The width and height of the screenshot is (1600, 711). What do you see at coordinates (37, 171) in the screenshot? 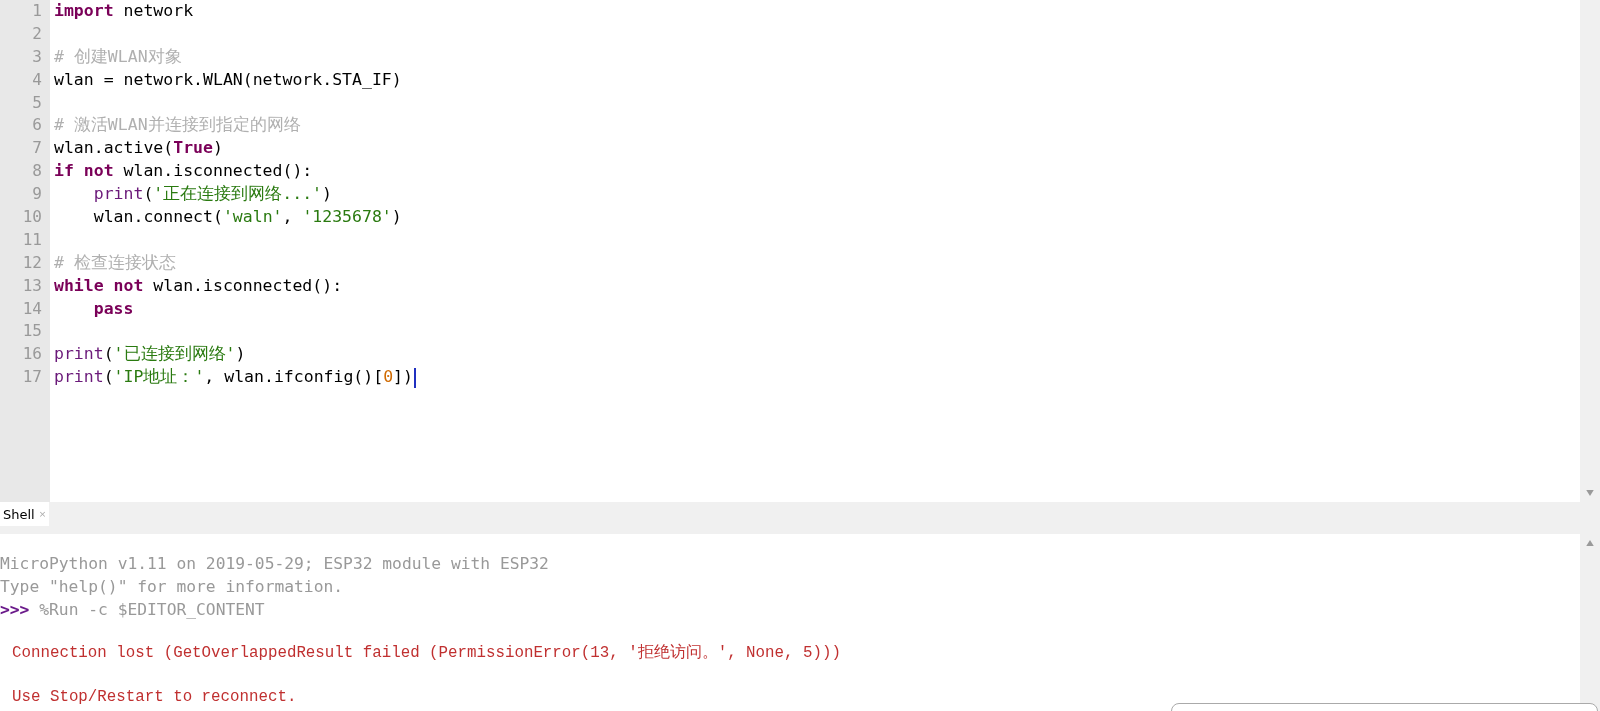
I see `line-number: 8` at bounding box center [37, 171].